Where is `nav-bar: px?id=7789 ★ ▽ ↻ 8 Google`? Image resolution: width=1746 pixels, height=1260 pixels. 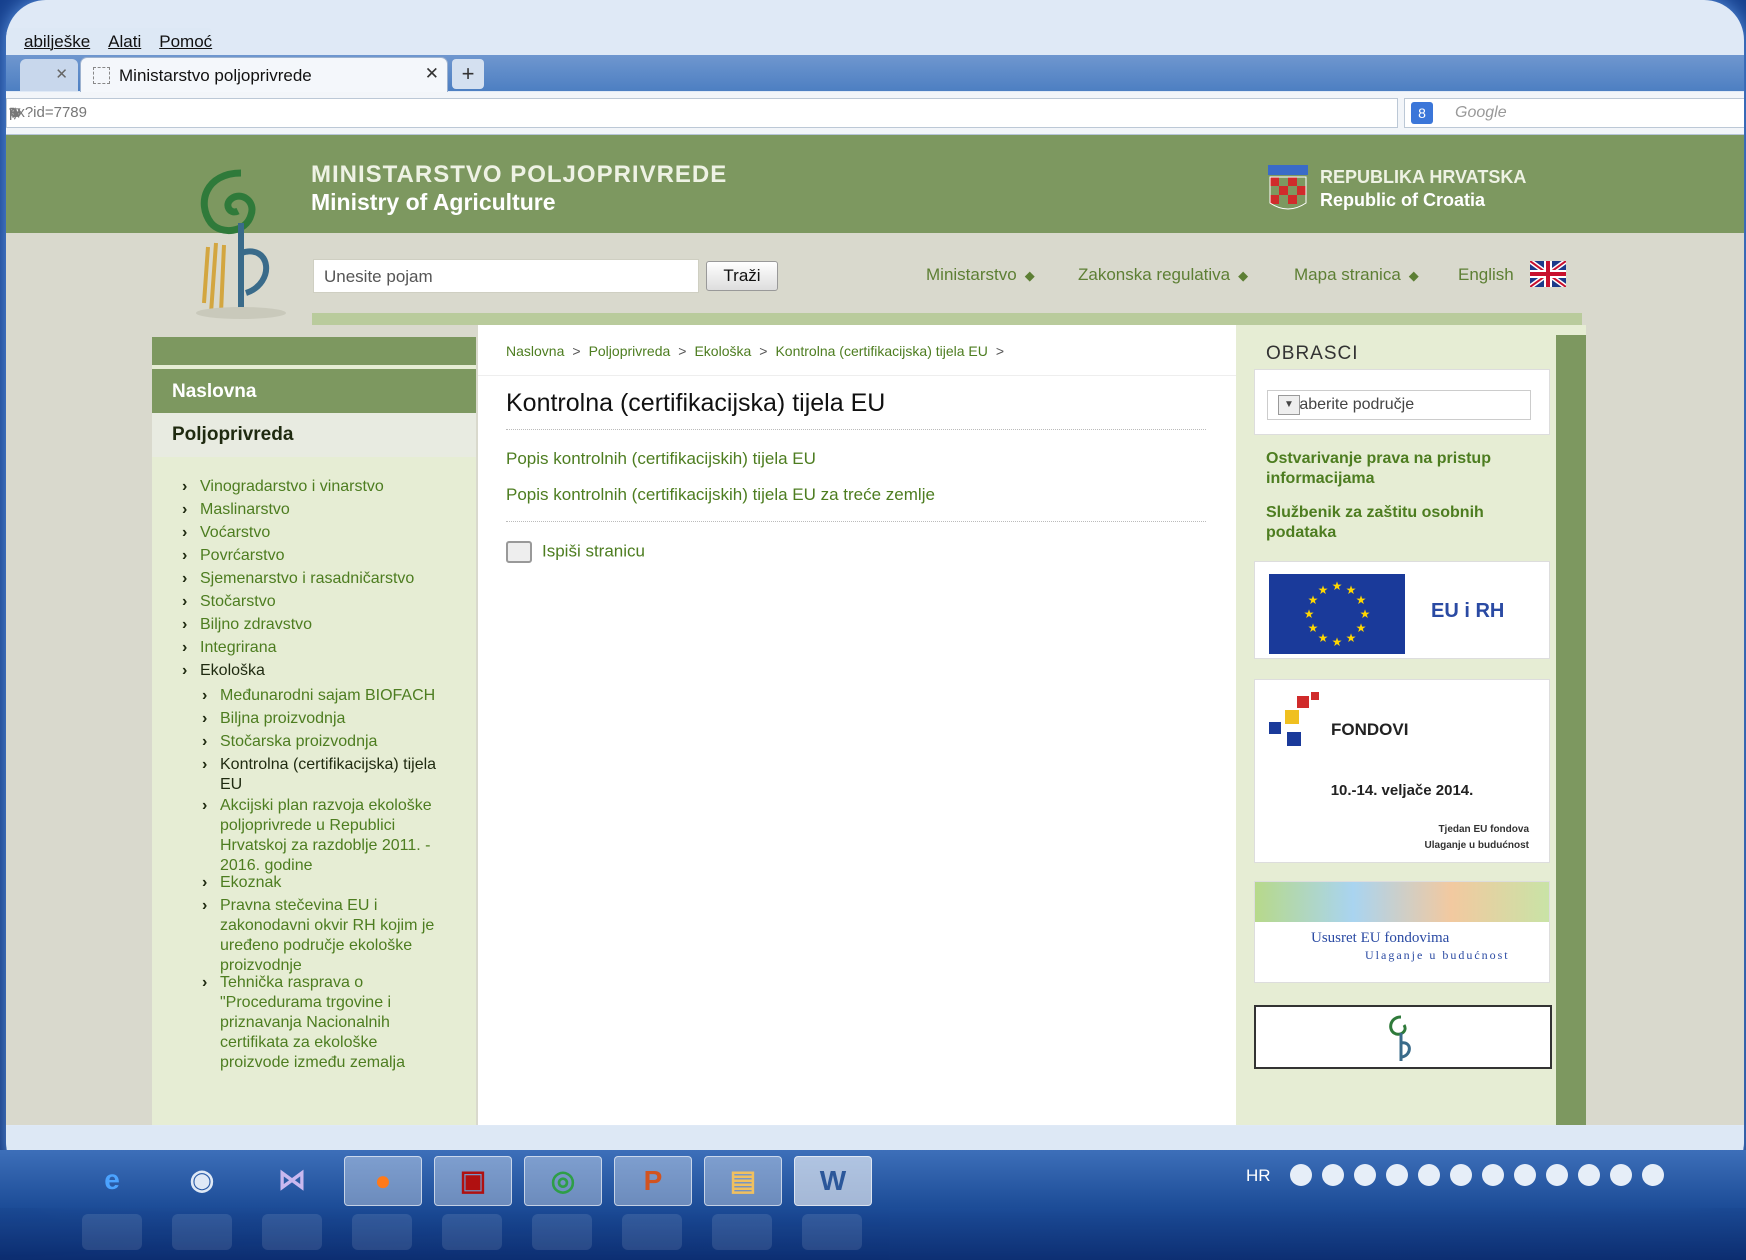
nav-bar: px?id=7789 ★ ▽ ↻ 8 Google is located at coordinates (875, 113).